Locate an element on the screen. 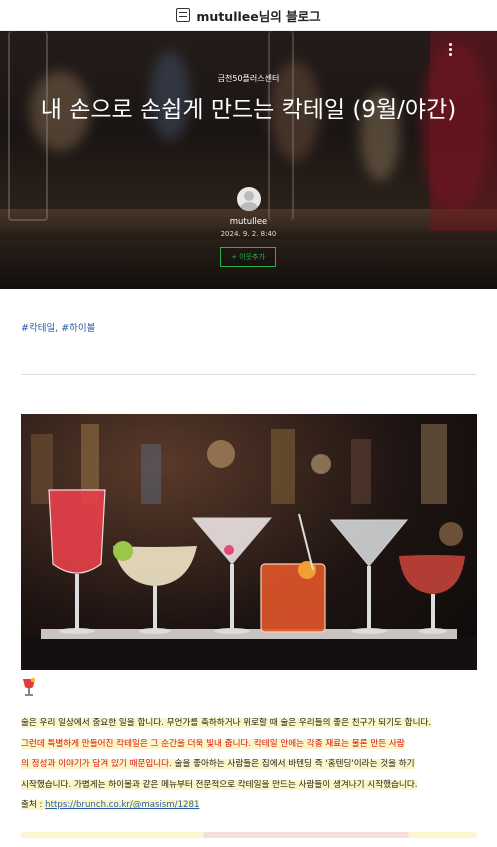 The image size is (497, 847). next-paragraph-cutoff is located at coordinates (249, 835).